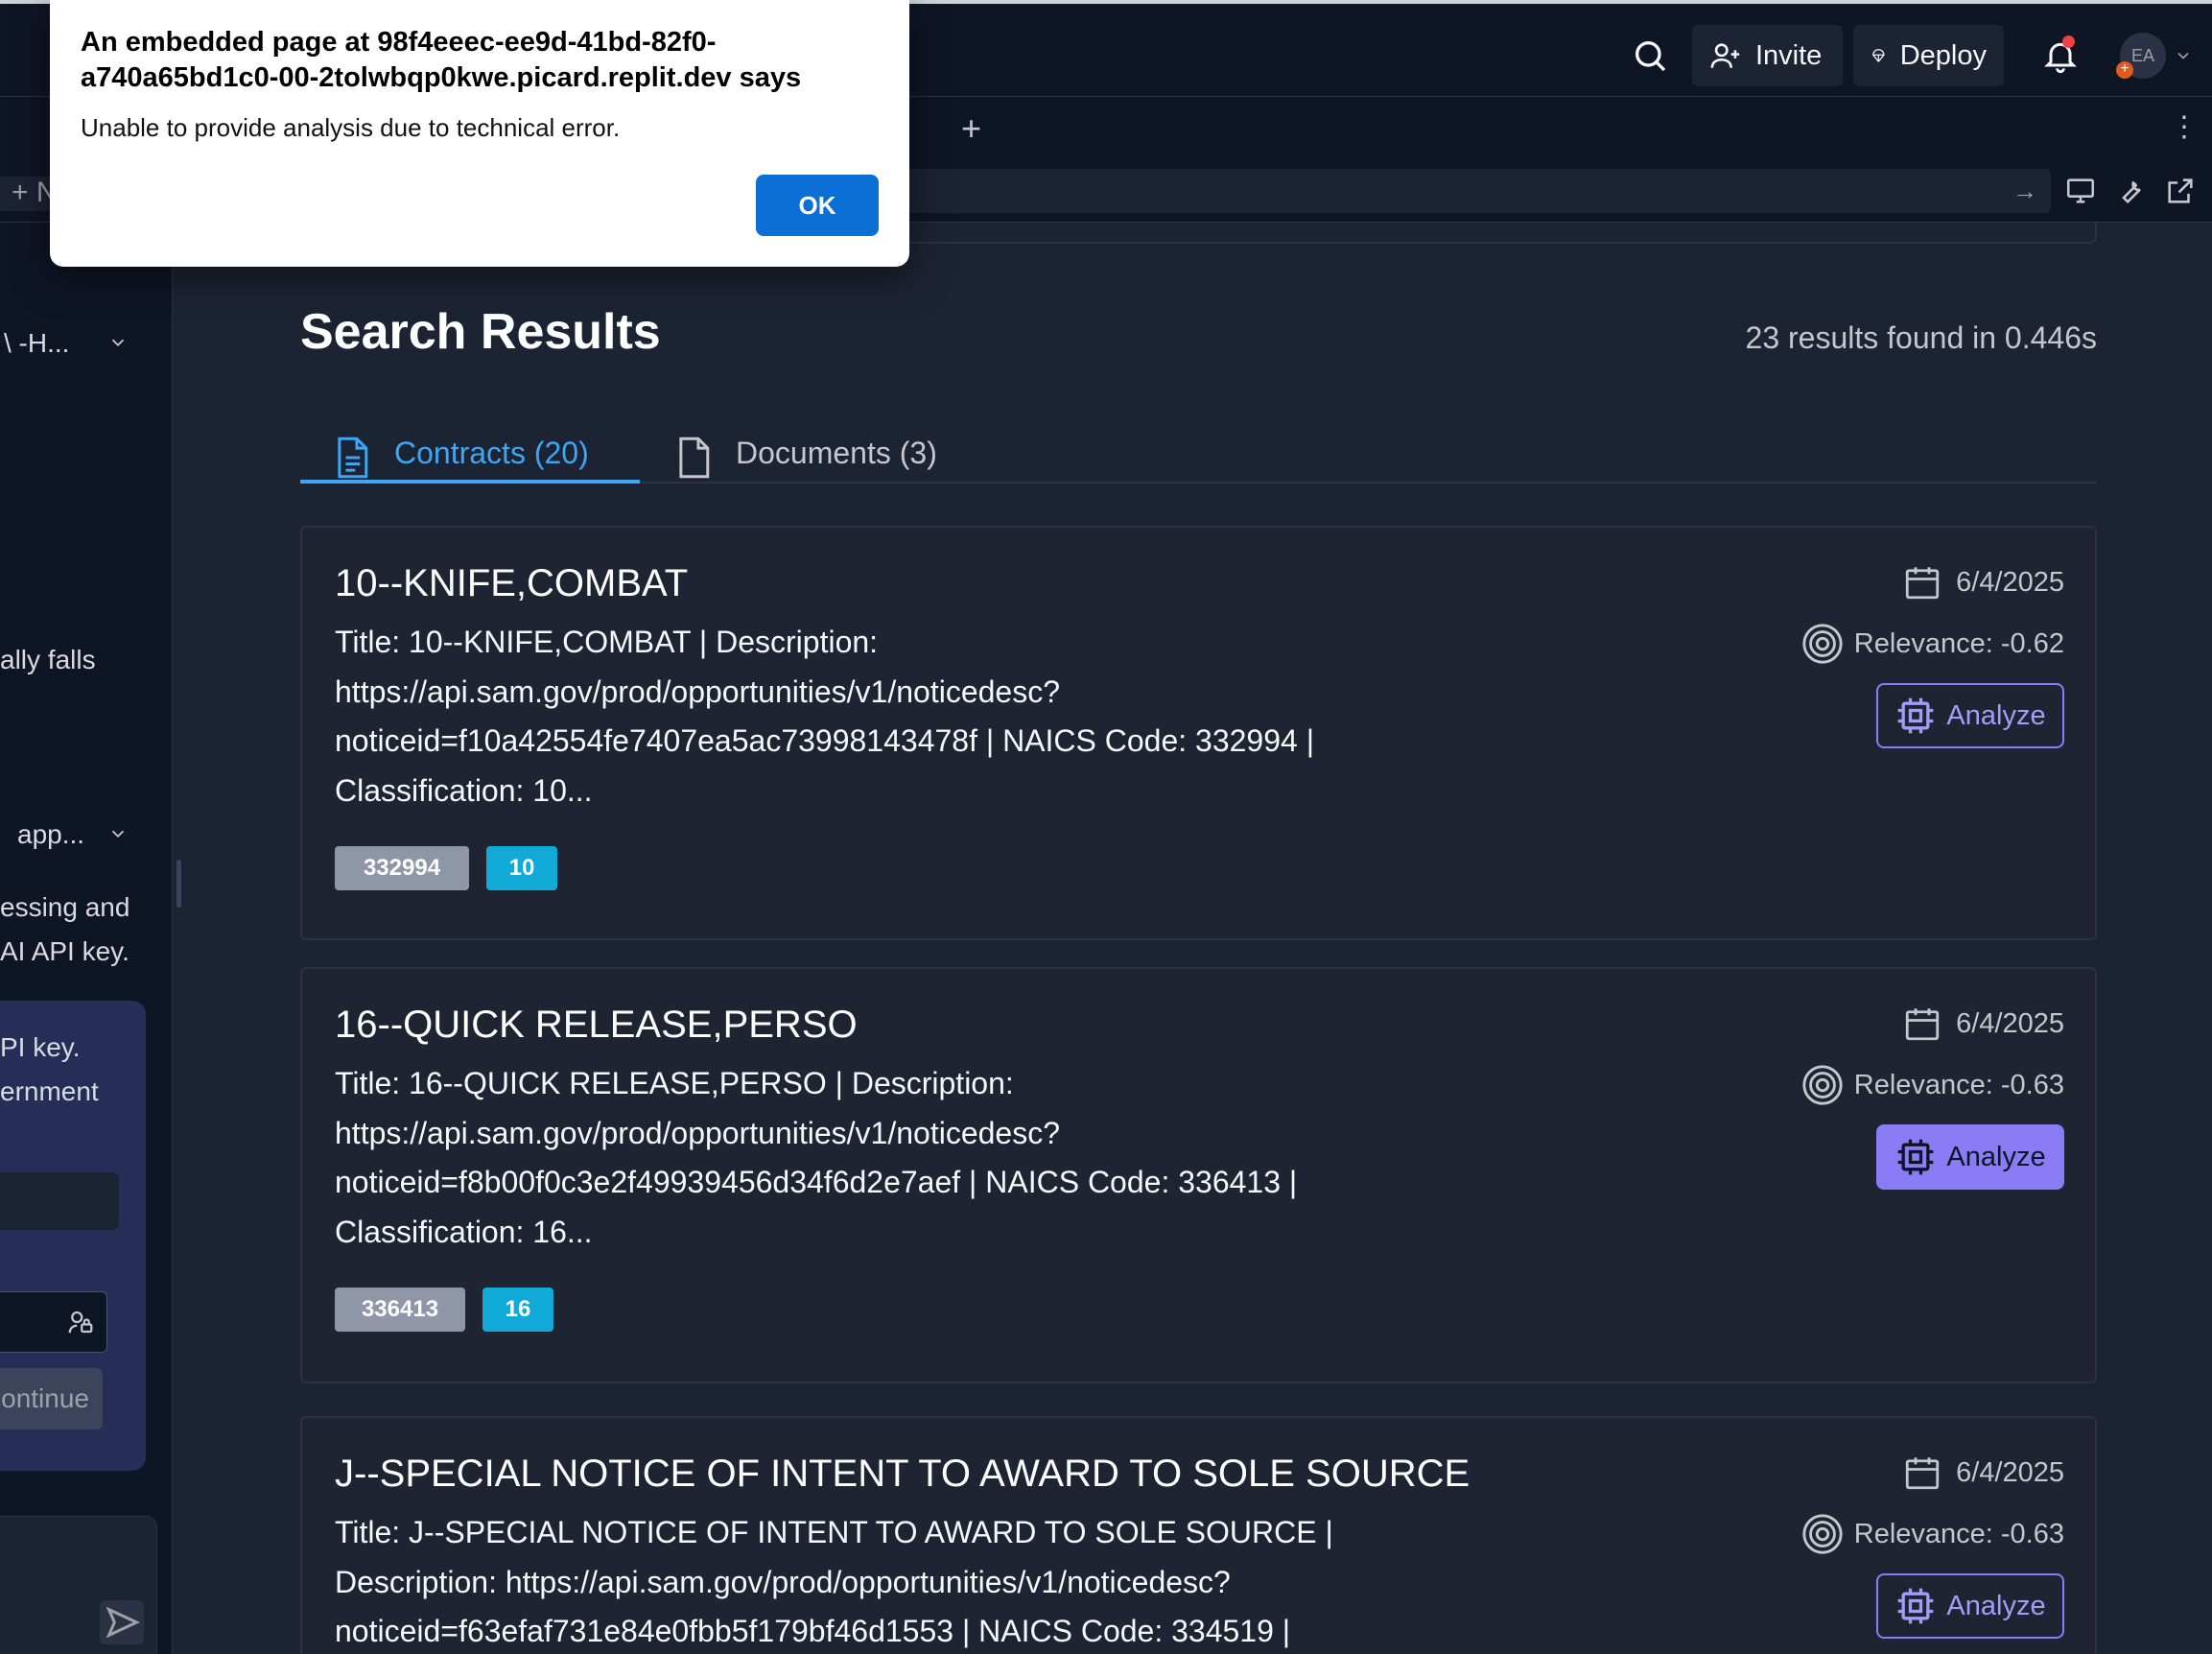 The width and height of the screenshot is (2212, 1654). What do you see at coordinates (694, 458) in the screenshot?
I see `file-icon` at bounding box center [694, 458].